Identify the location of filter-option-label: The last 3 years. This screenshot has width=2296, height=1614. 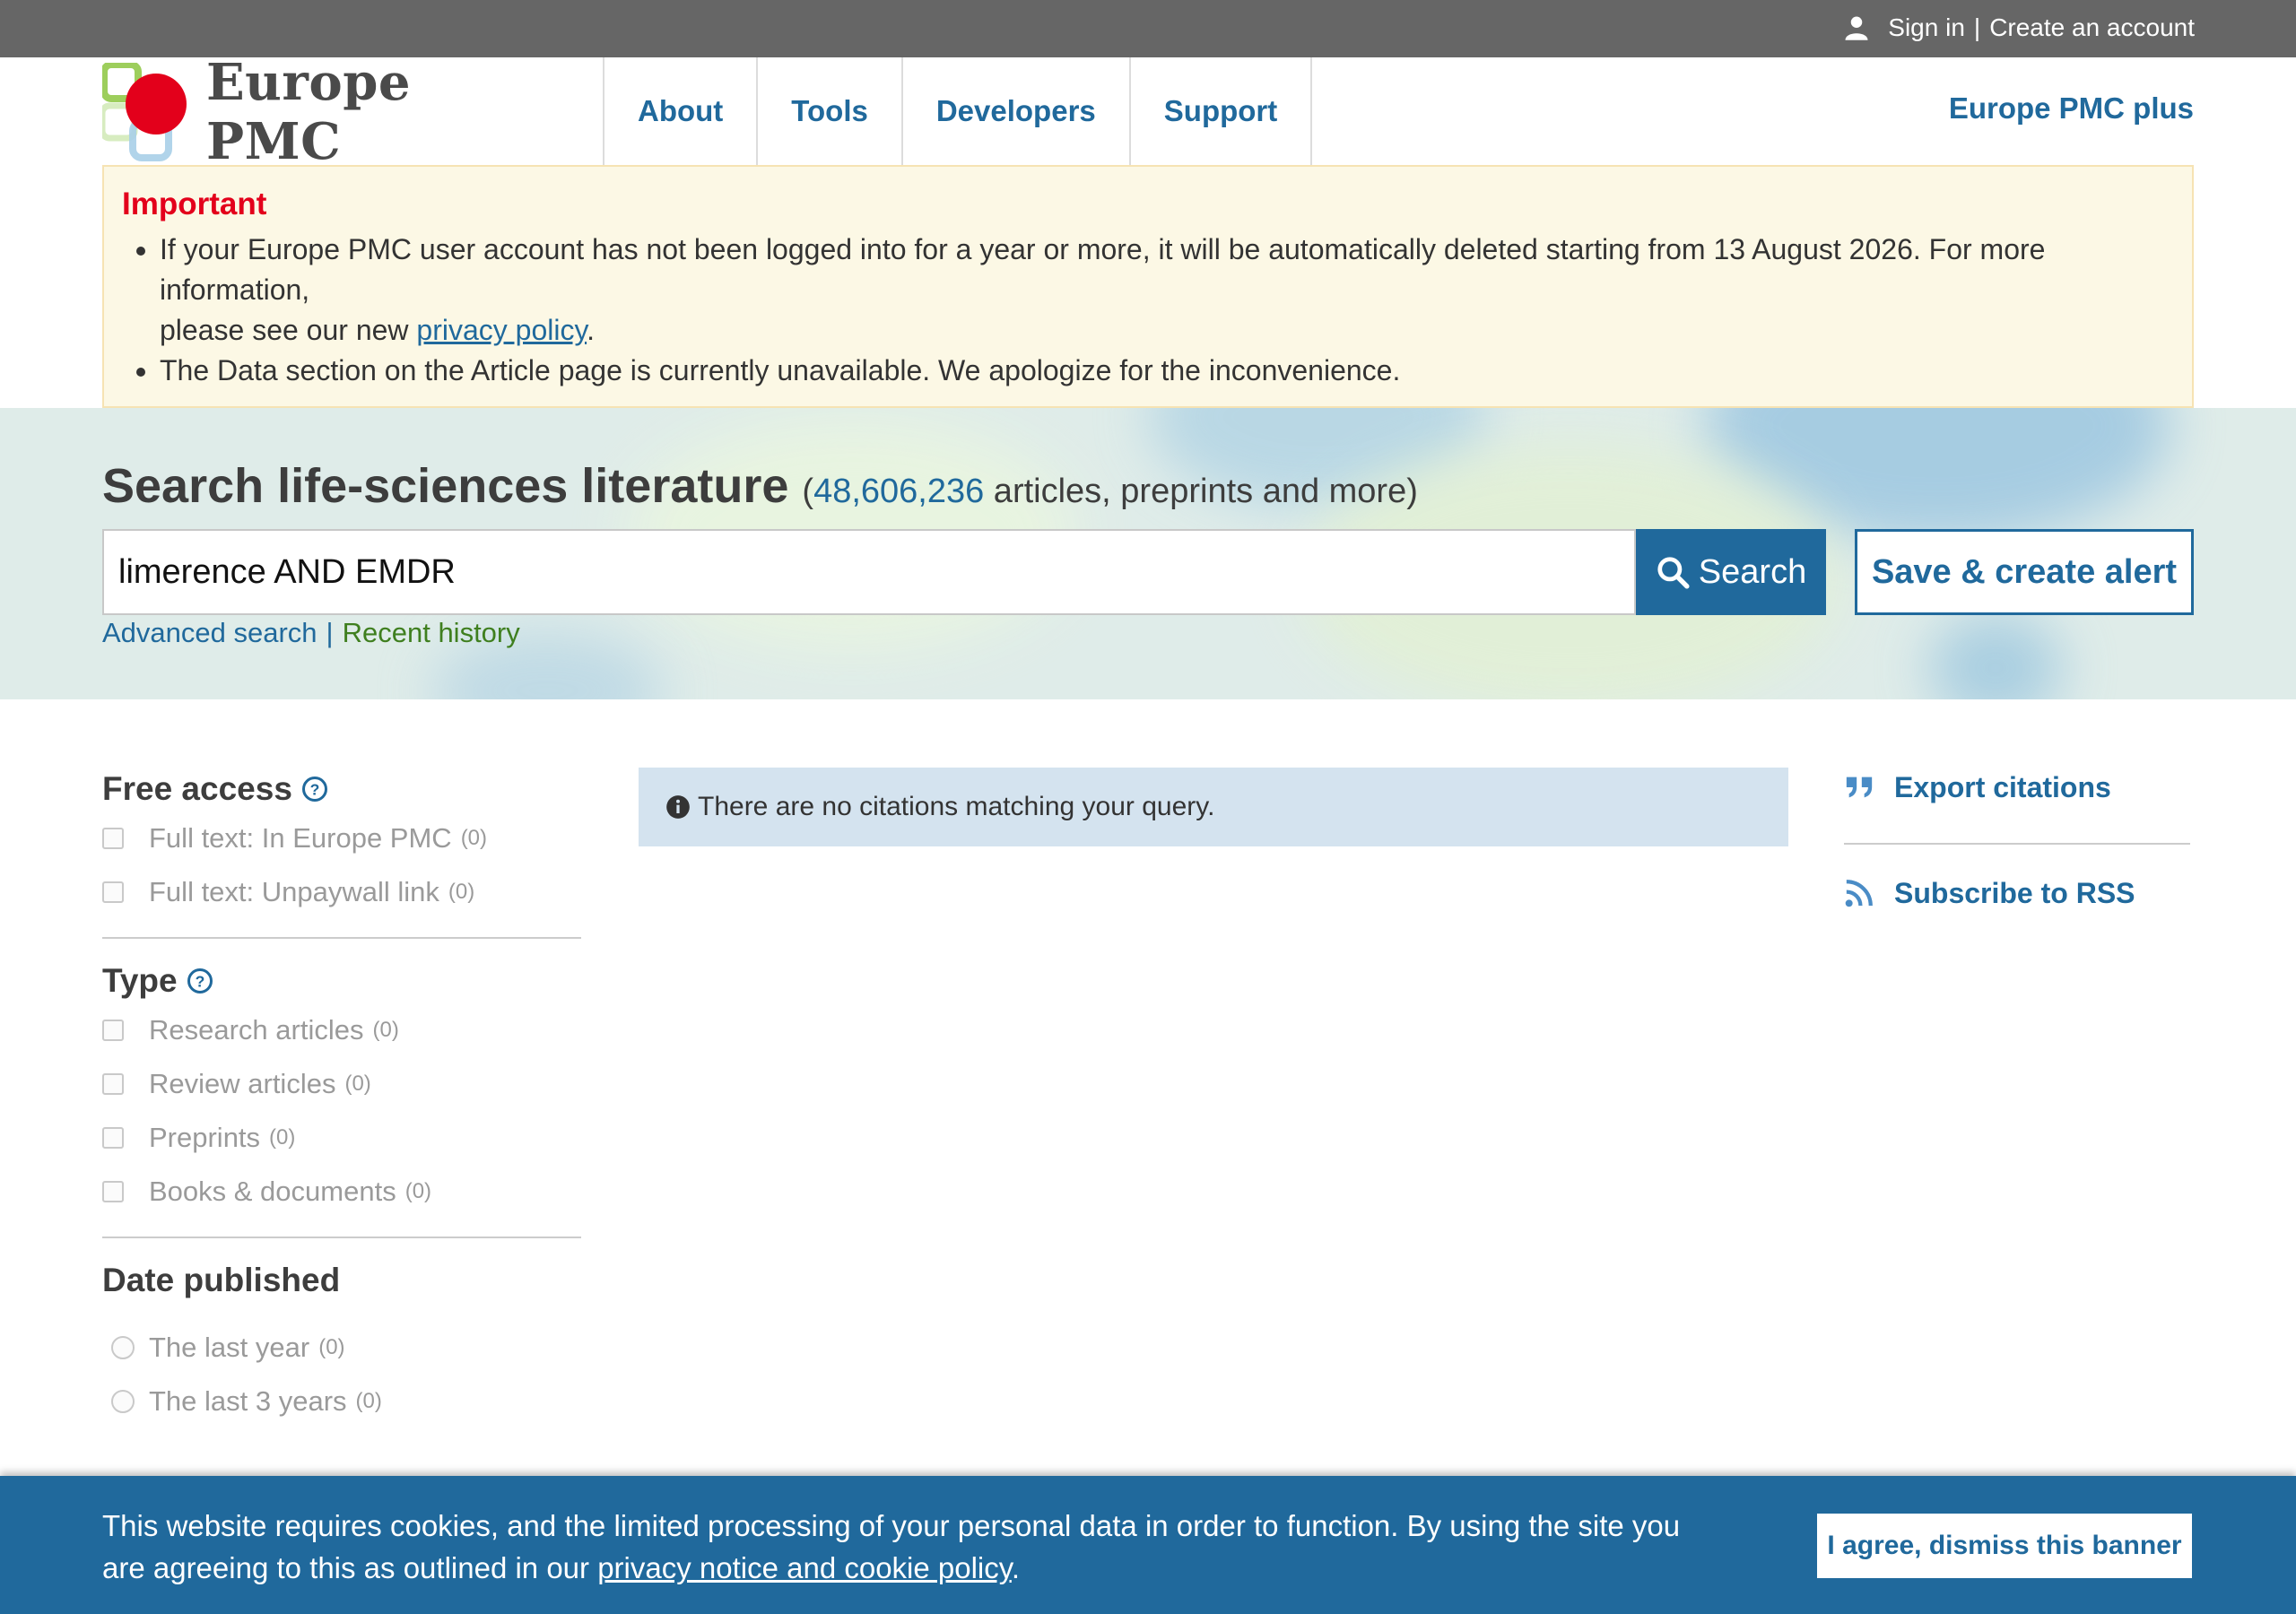
(248, 1401).